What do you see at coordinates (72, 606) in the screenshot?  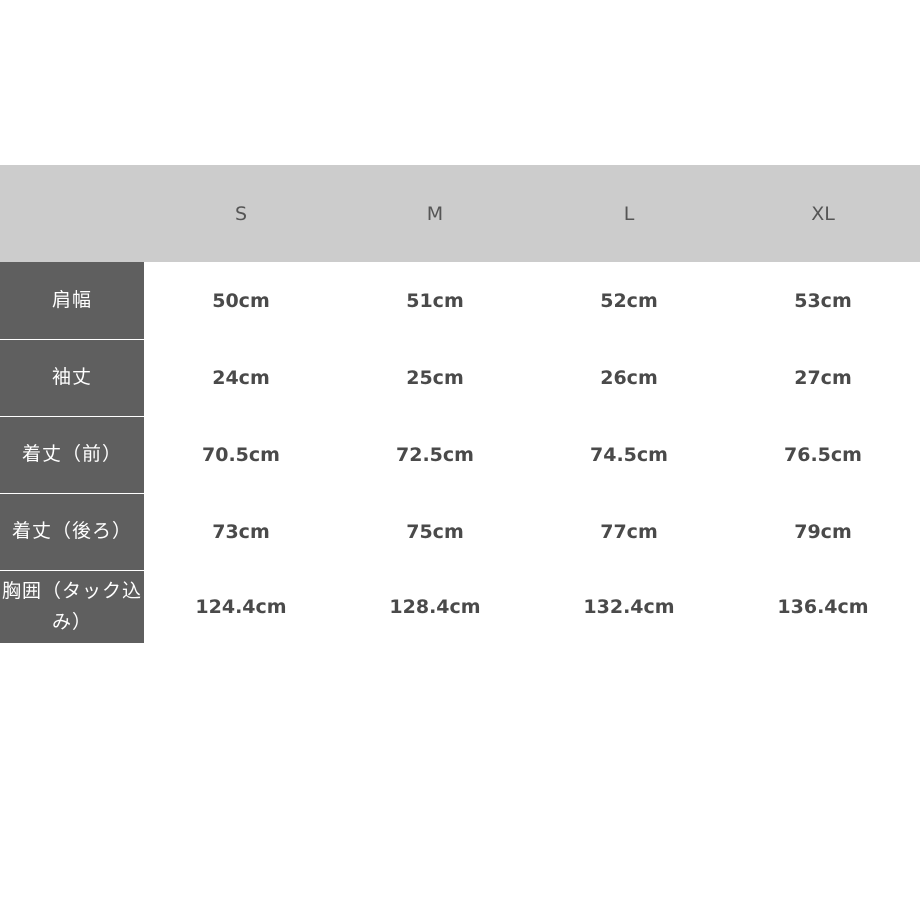 I see `row-label: 胸囲（タック込み）` at bounding box center [72, 606].